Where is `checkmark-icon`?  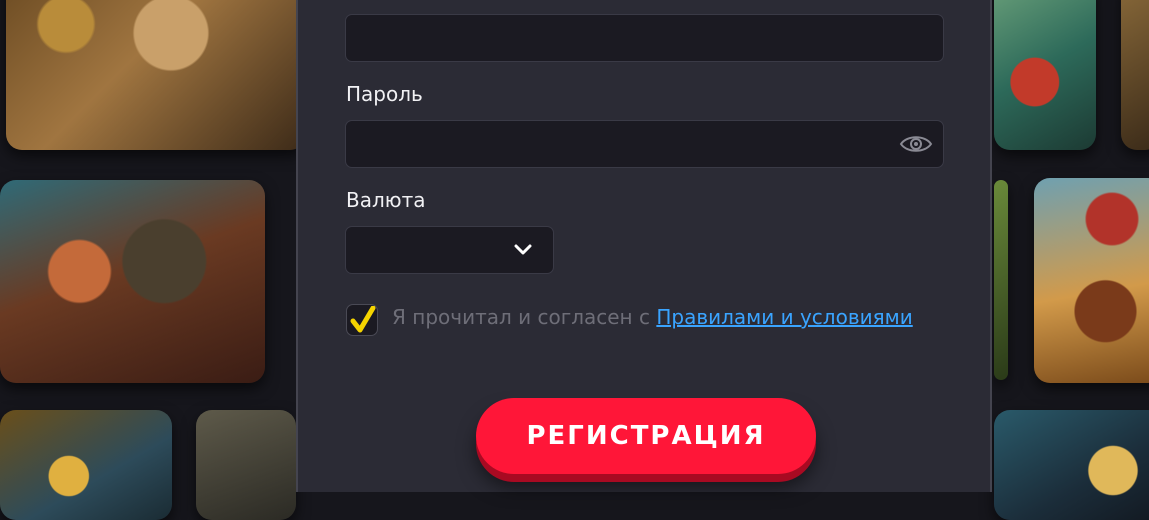 checkmark-icon is located at coordinates (363, 319).